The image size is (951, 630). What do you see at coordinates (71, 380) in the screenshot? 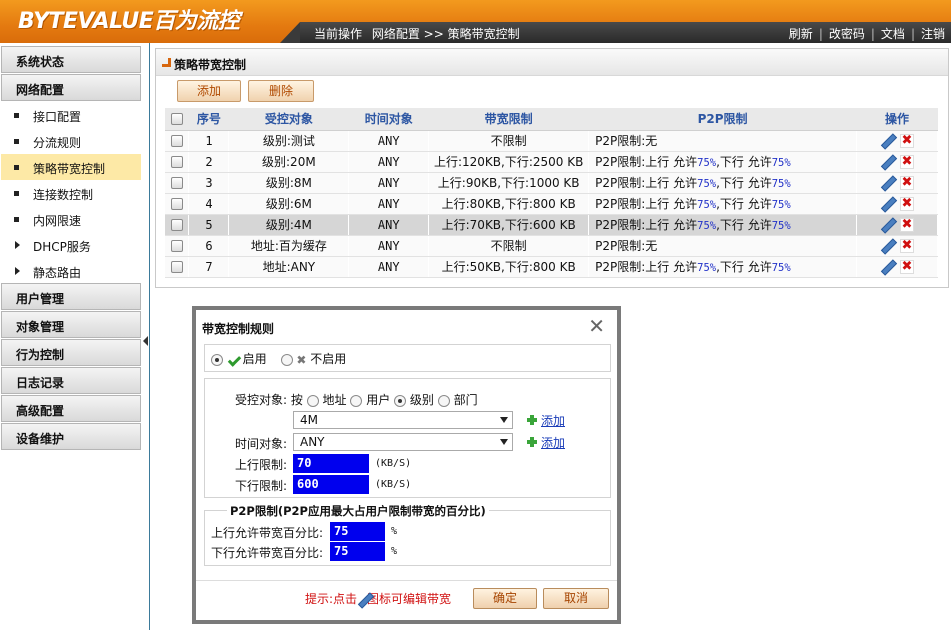
I see `sidebar-group-logs: 日志记录` at bounding box center [71, 380].